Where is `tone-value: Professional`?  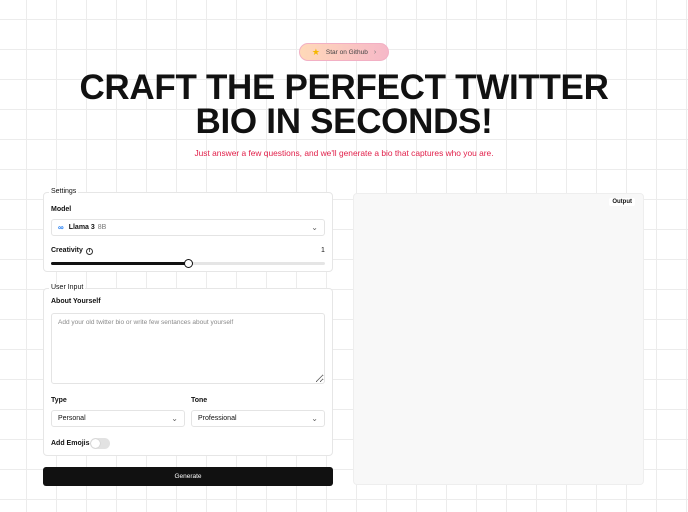
tone-value: Professional is located at coordinates (217, 418).